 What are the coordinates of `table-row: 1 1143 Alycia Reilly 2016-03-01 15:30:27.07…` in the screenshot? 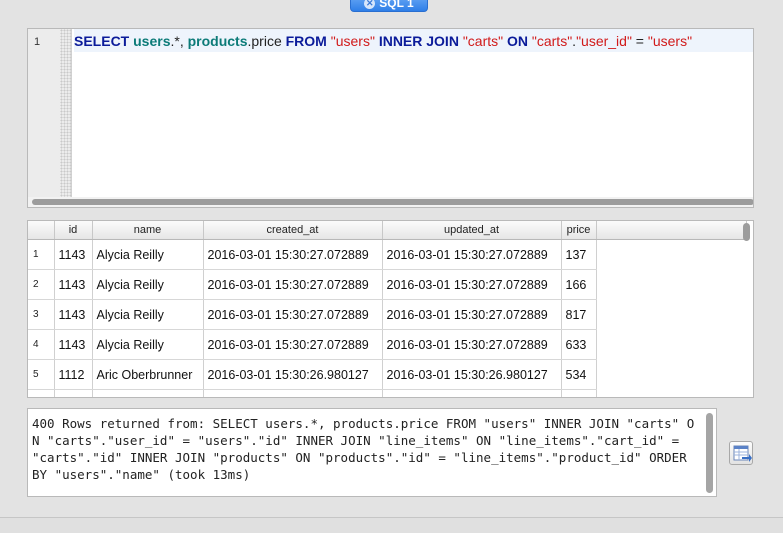 It's located at (387, 254).